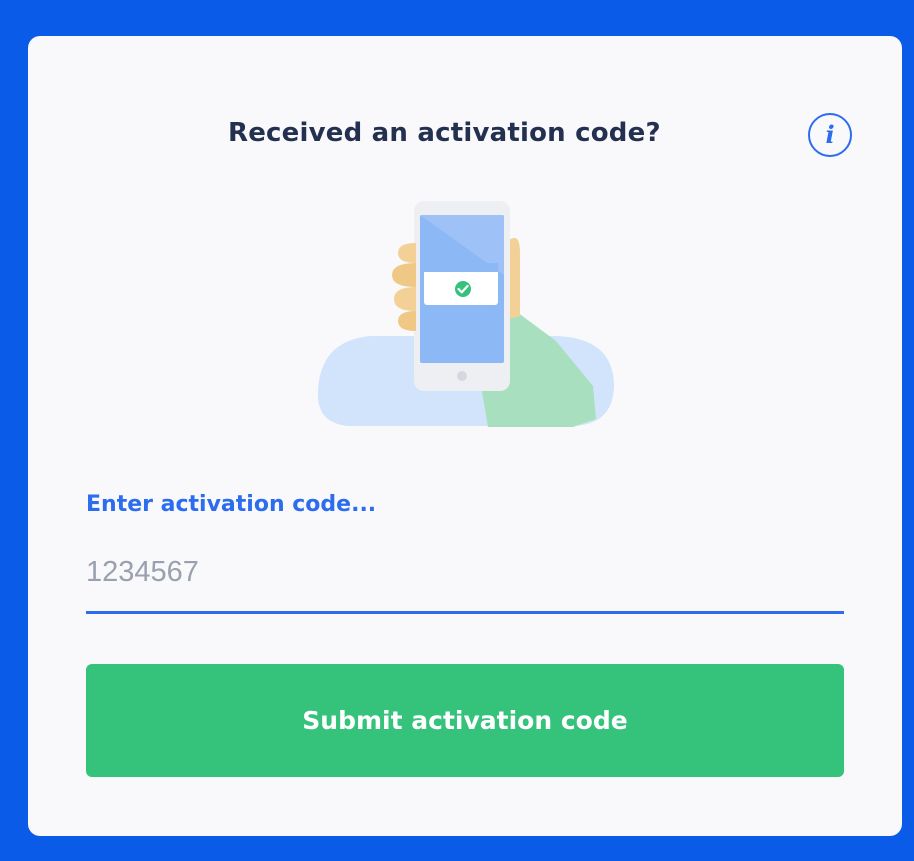 This screenshot has height=861, width=914. What do you see at coordinates (461, 267) in the screenshot?
I see `screen-card-header` at bounding box center [461, 267].